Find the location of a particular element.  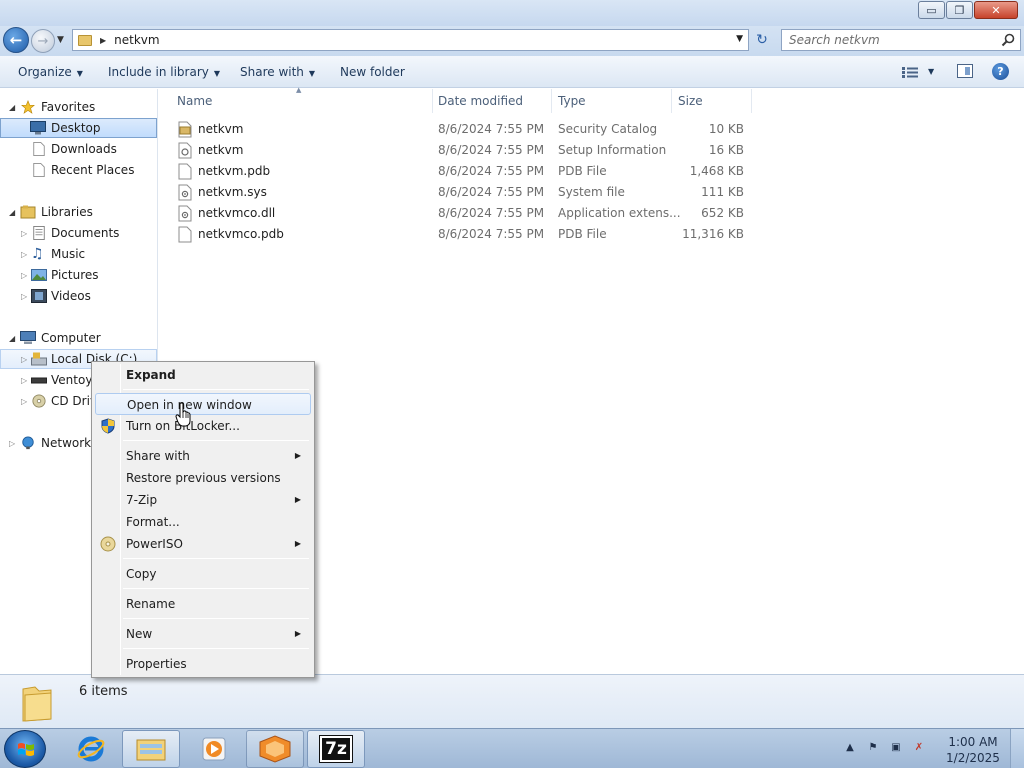

file-type: Setup Information is located at coordinates (612, 150).